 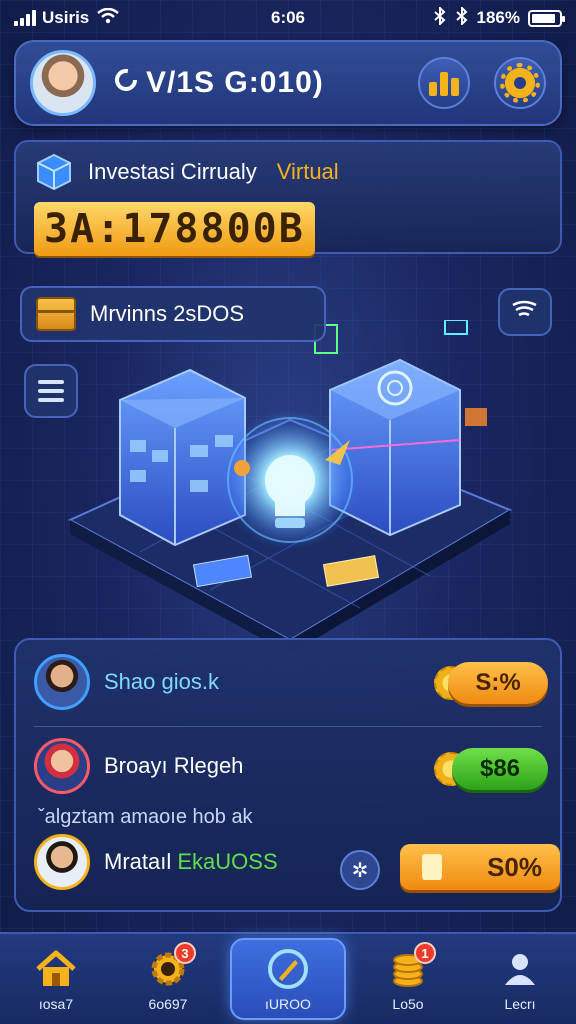 I want to click on mining-status: Mrvinns 2sDOS, so click(x=173, y=314).